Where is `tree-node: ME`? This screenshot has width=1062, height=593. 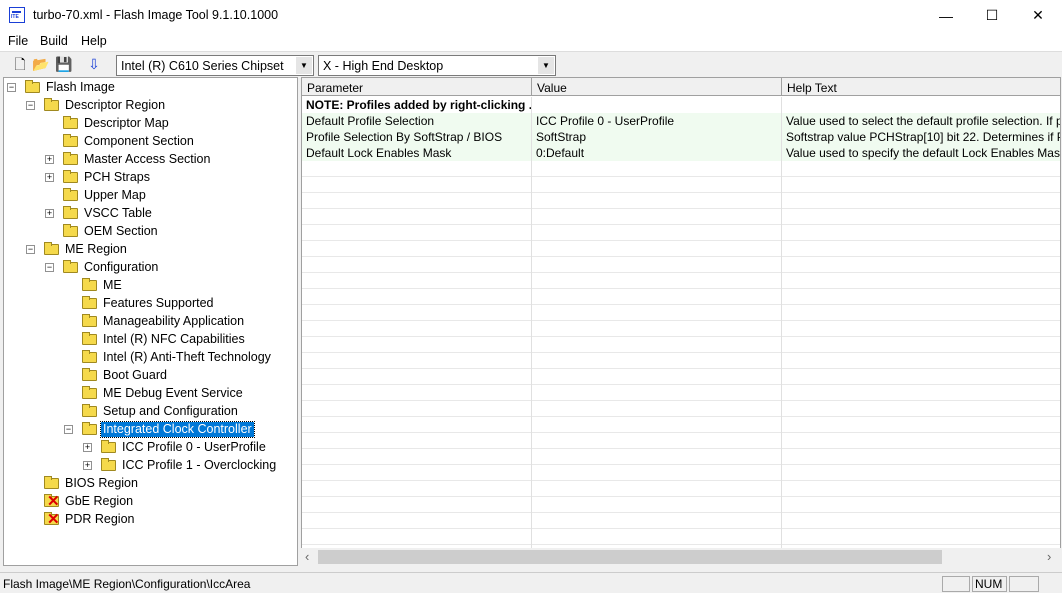
tree-node: ME is located at coordinates (149, 286).